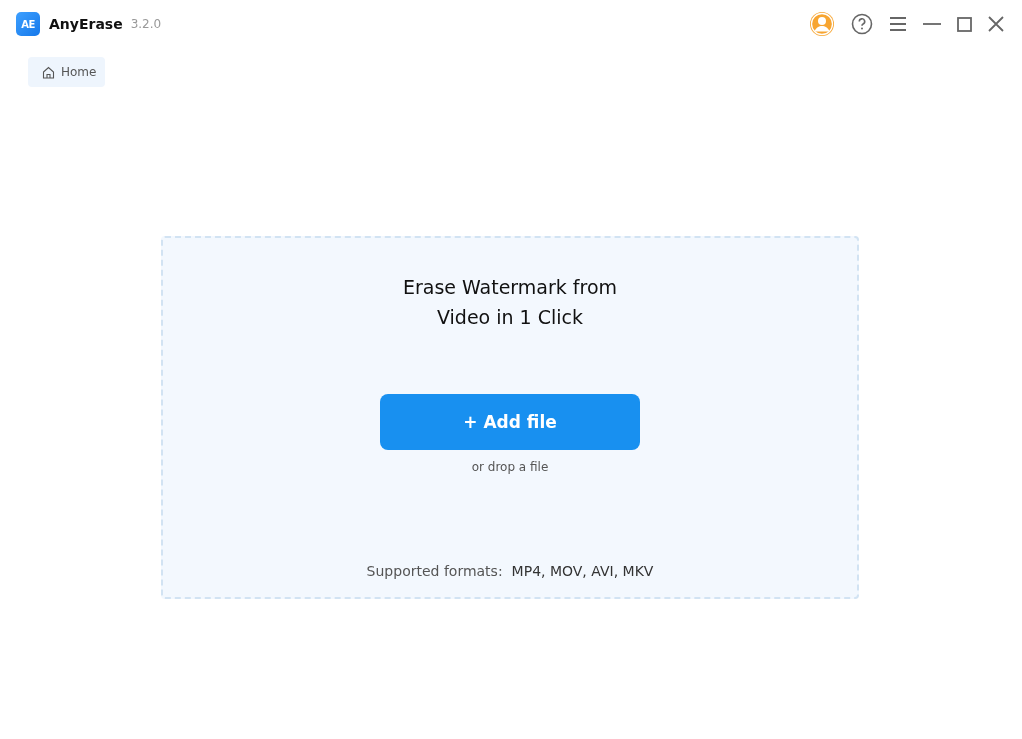 The image size is (1022, 739). I want to click on maximize-icon, so click(964, 24).